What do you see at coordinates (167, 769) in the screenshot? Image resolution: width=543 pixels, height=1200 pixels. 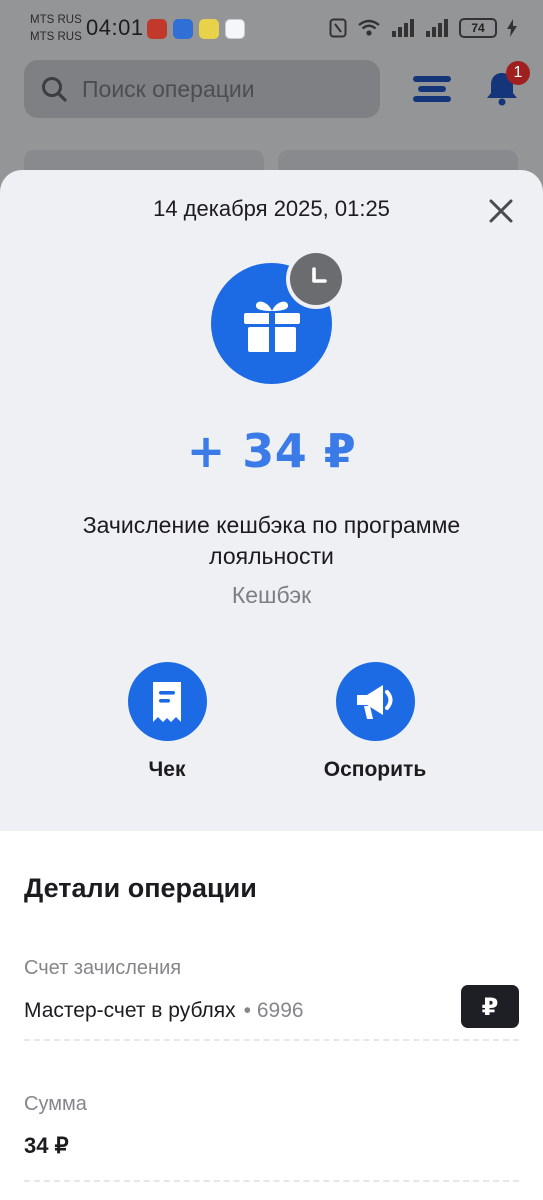 I see `receipt-label: Чек` at bounding box center [167, 769].